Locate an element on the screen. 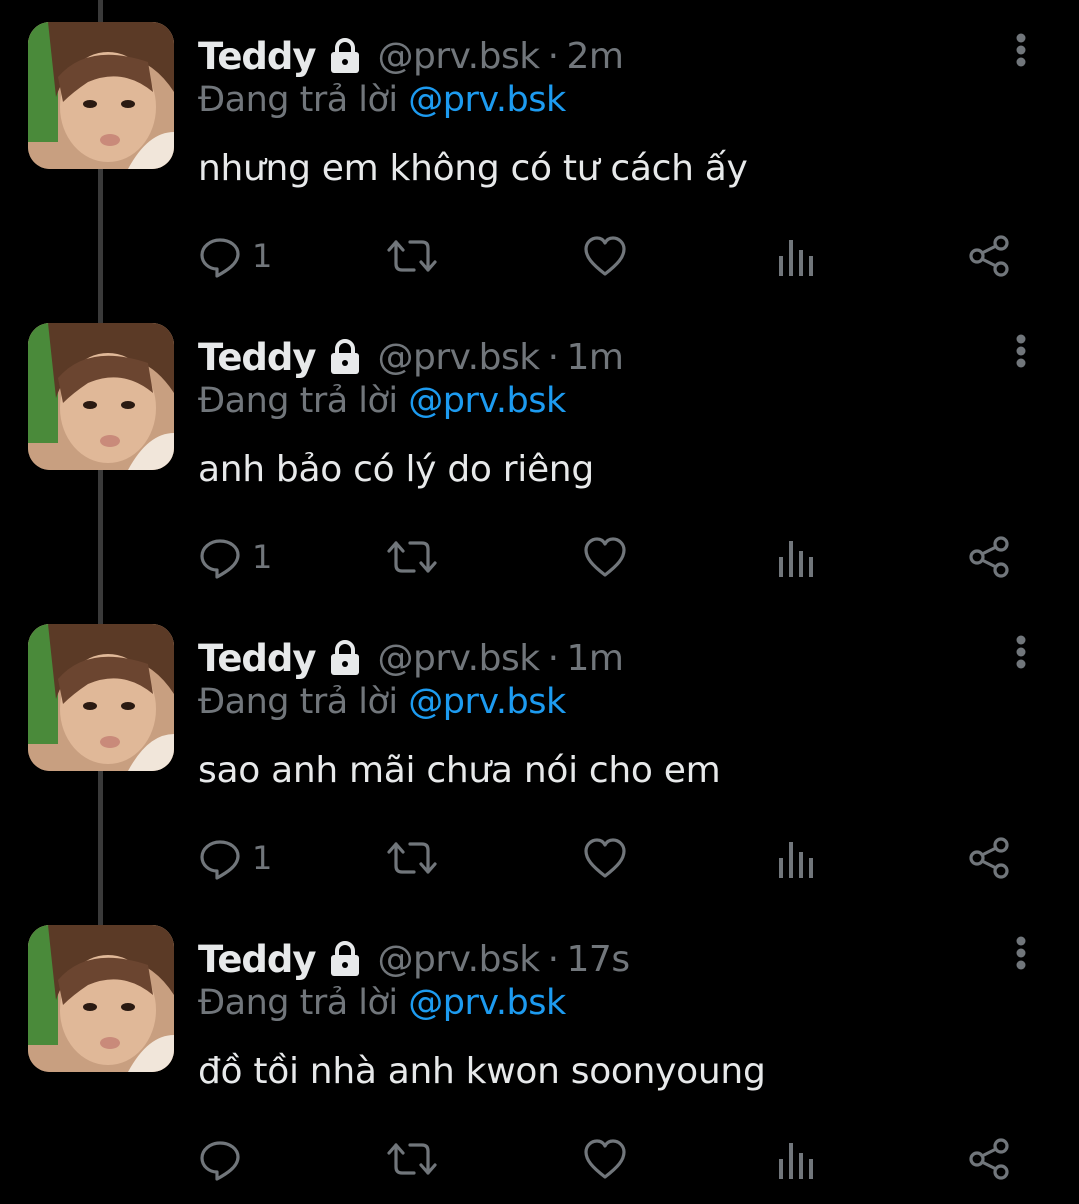 The height and width of the screenshot is (1204, 1079). reply-button is located at coordinates (225, 1159).